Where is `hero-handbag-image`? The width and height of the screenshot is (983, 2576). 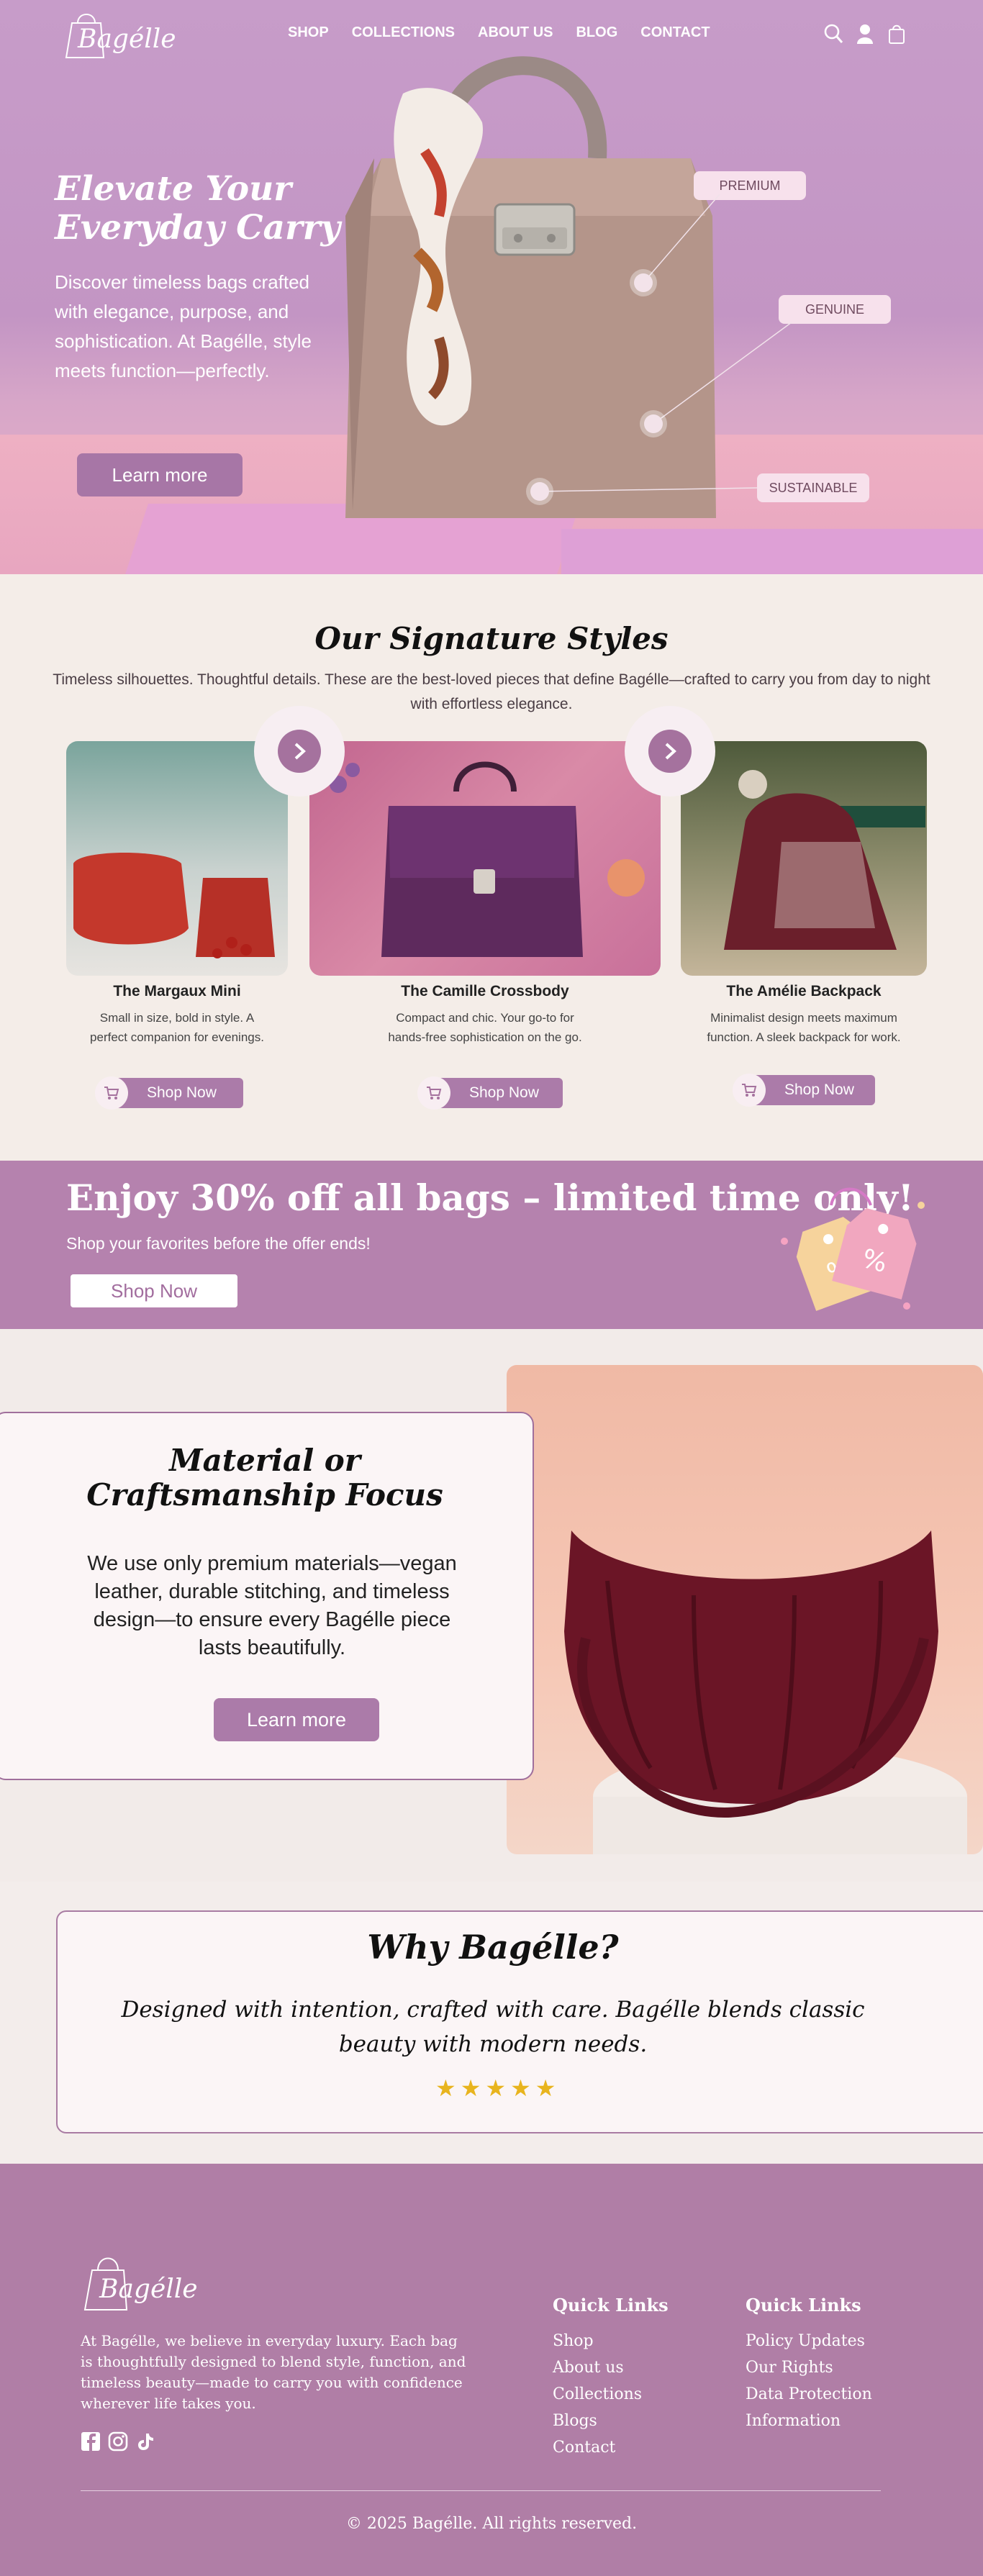
hero-handbag-image is located at coordinates (530, 287).